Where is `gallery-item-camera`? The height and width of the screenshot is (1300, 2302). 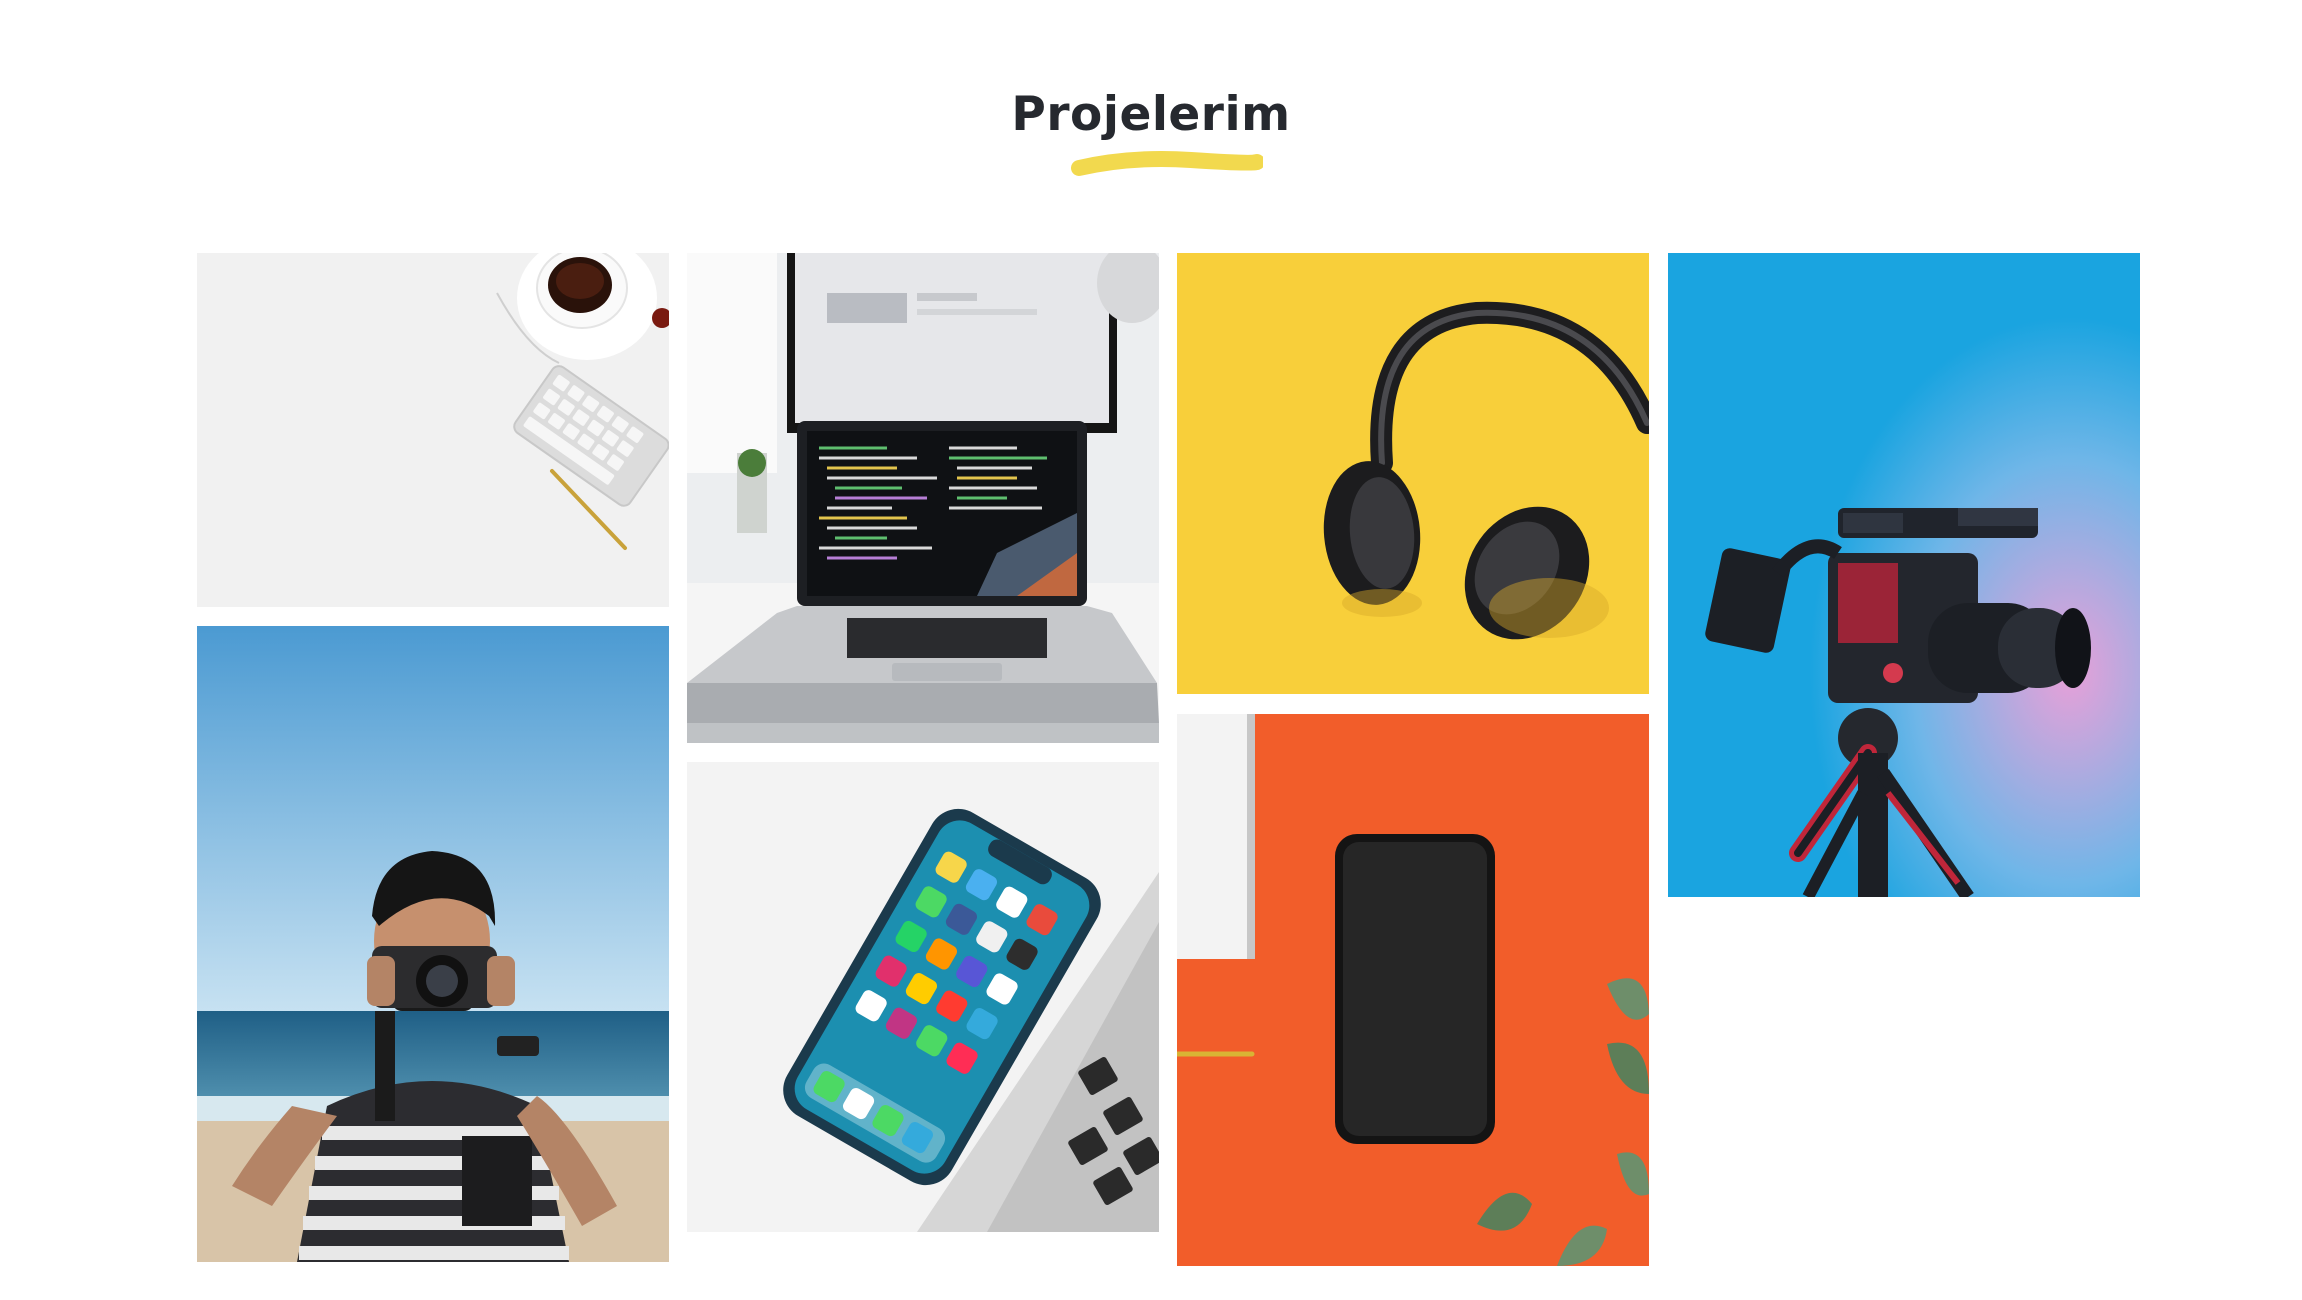
gallery-item-camera is located at coordinates (1904, 575).